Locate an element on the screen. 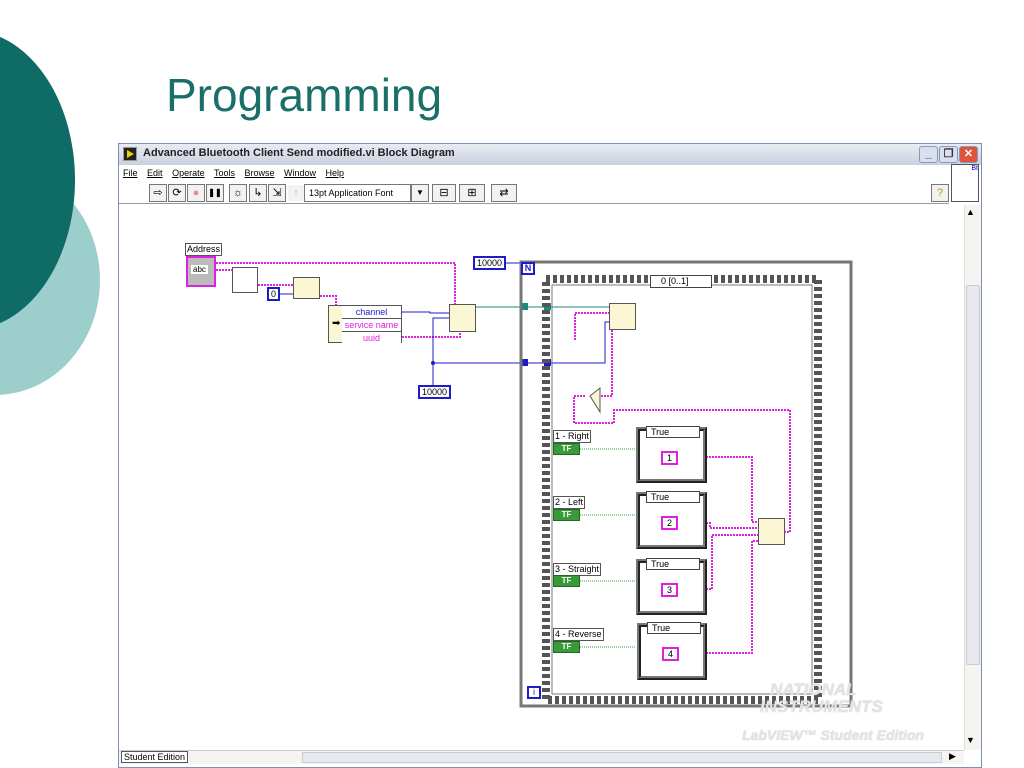  button-label-reverse: 4 - Reverse is located at coordinates (578, 634).